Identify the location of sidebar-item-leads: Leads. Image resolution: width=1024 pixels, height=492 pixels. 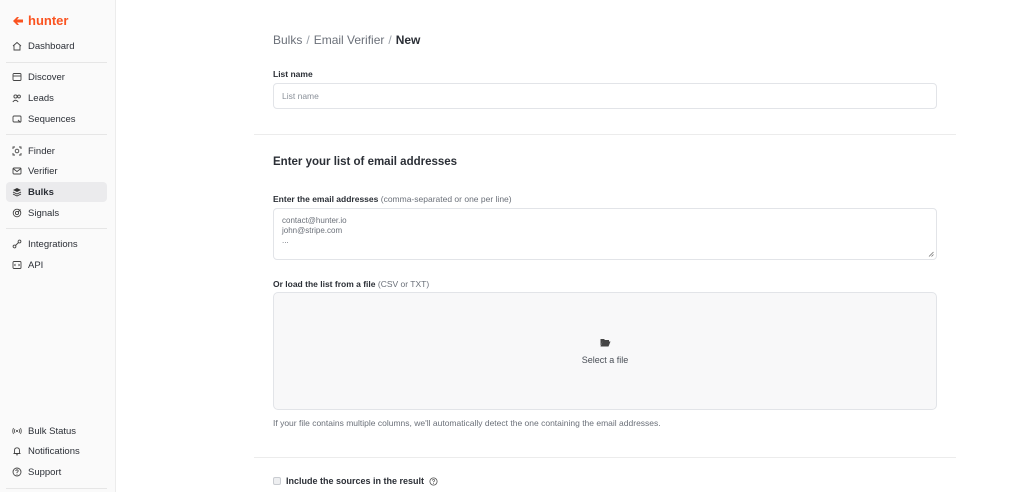
(56, 98).